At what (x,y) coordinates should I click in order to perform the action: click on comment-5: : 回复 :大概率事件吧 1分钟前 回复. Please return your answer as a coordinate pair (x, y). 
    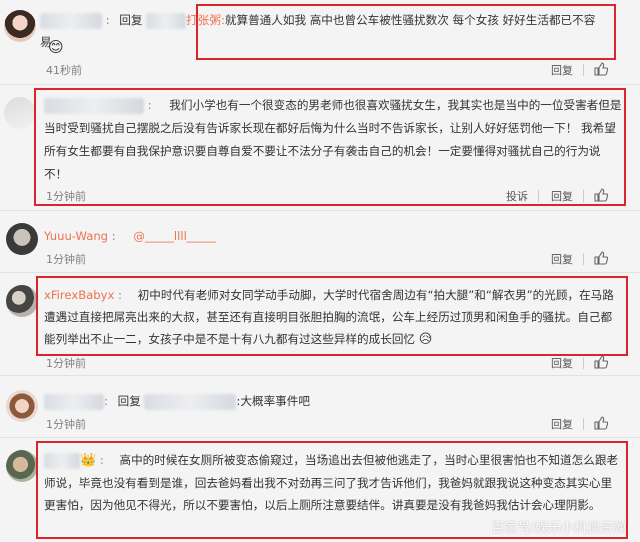
    Looking at the image, I should click on (320, 406).